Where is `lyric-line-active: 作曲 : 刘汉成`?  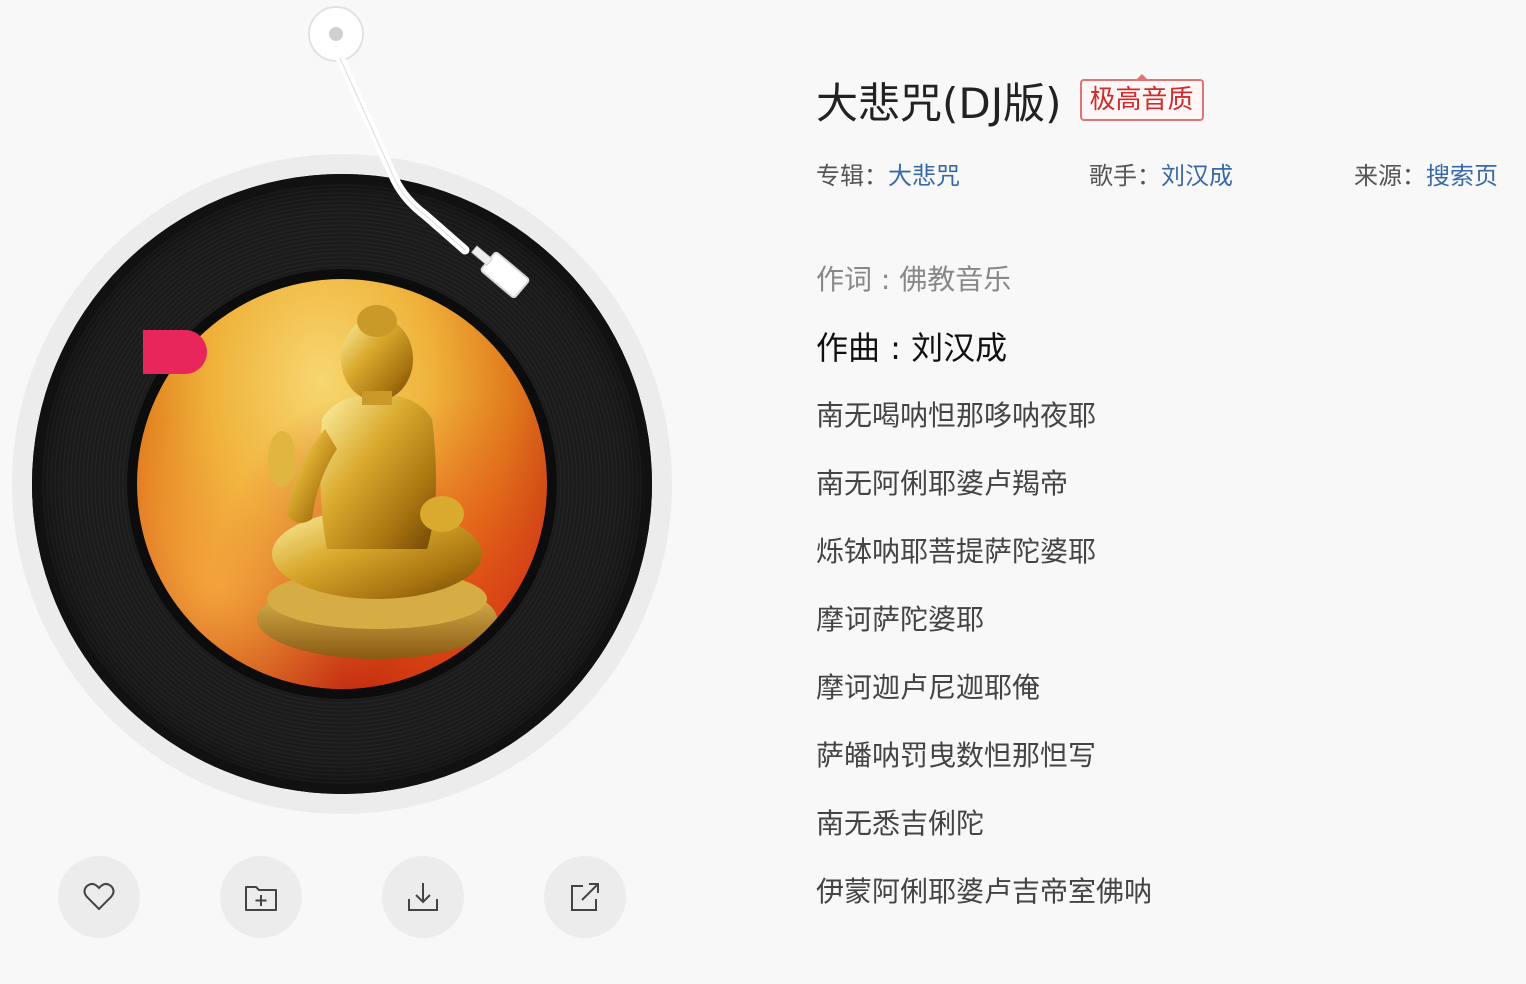
lyric-line-active: 作曲 : 刘汉成 is located at coordinates (912, 348).